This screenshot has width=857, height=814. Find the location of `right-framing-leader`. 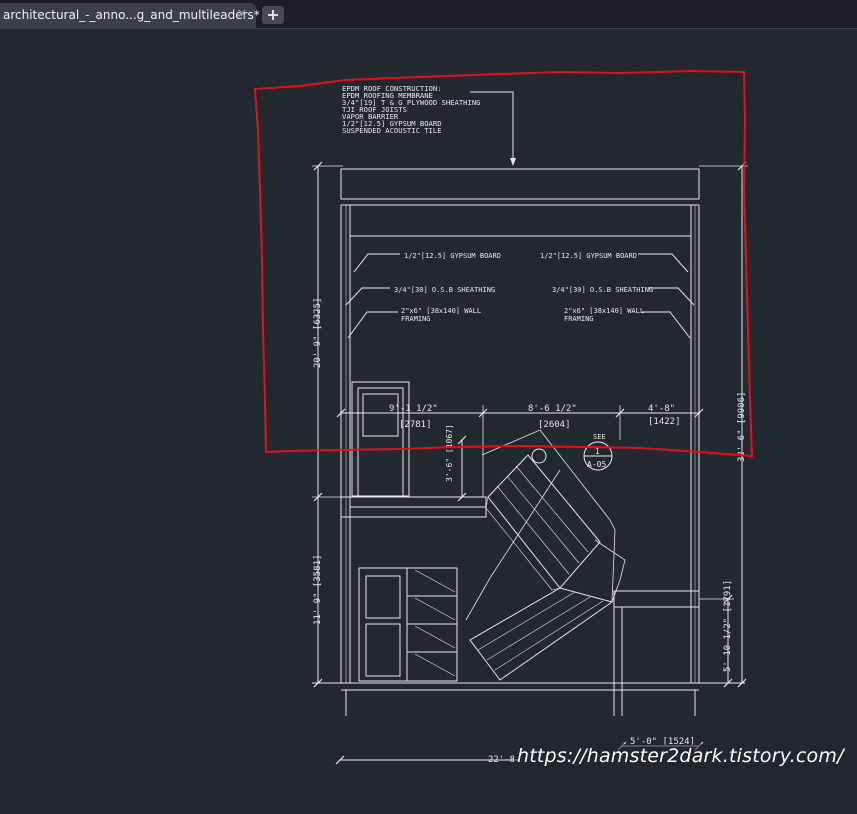

right-framing-leader is located at coordinates (666, 325).